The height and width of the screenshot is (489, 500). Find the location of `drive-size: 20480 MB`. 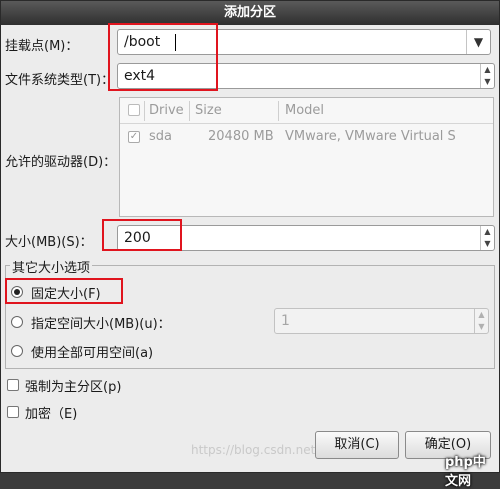

drive-size: 20480 MB is located at coordinates (241, 136).